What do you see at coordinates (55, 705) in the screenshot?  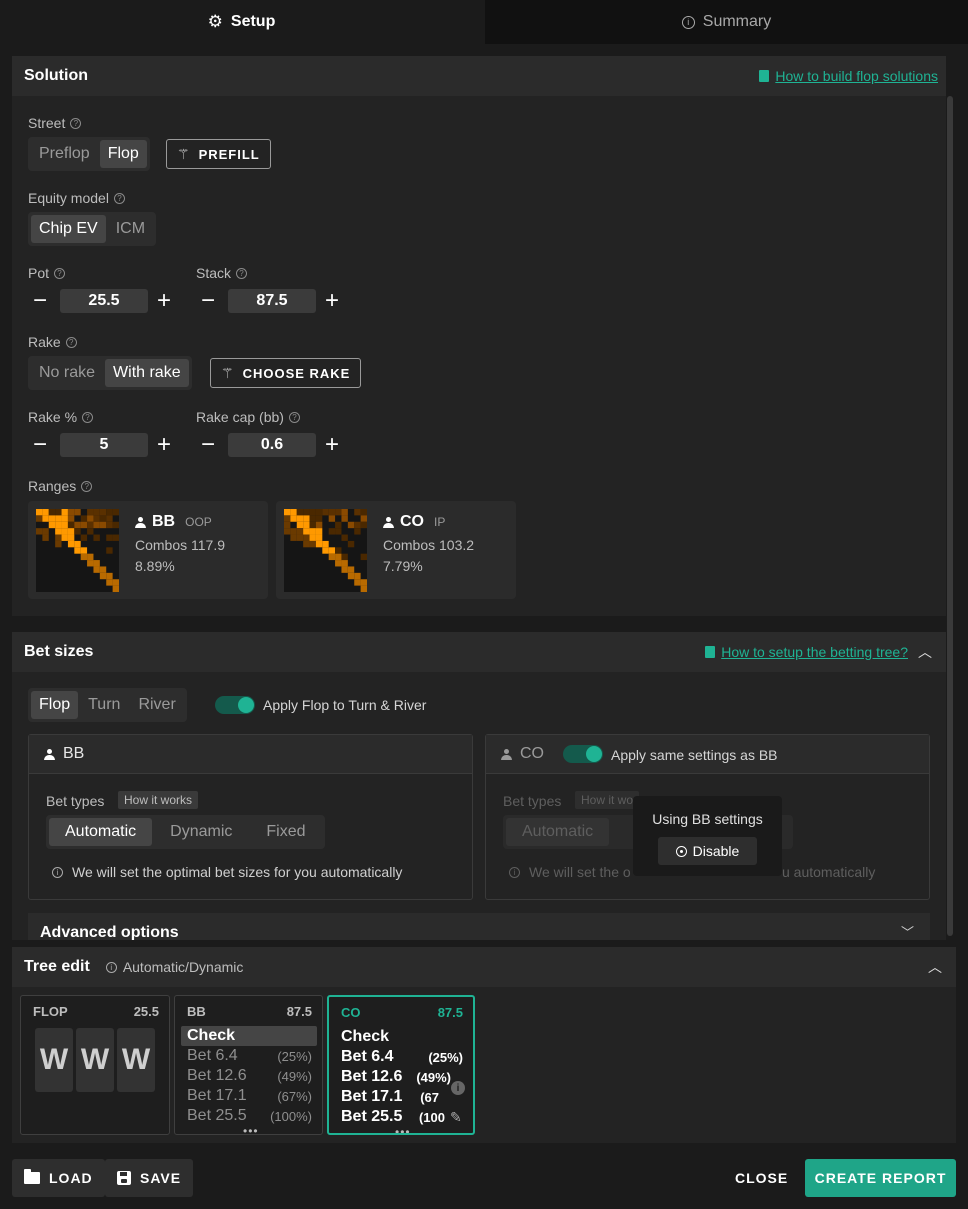 I see `bet-street-flop: Flop` at bounding box center [55, 705].